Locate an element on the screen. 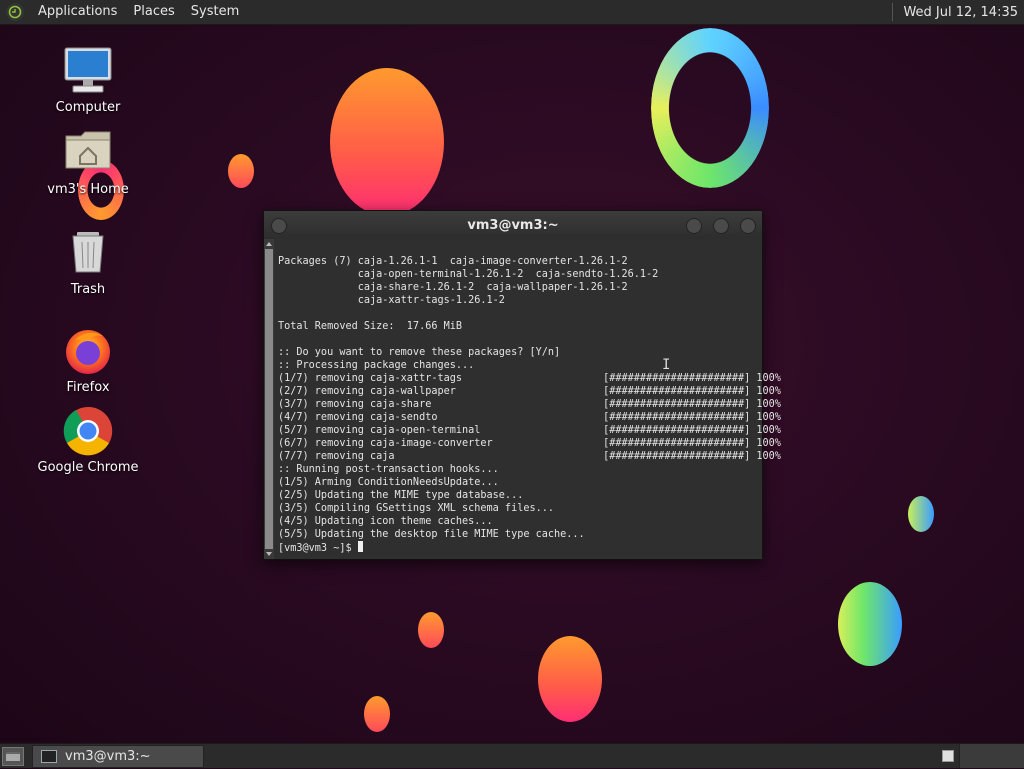 This screenshot has width=1024, height=769. desktop-icon-trash: Trash is located at coordinates (88, 262).